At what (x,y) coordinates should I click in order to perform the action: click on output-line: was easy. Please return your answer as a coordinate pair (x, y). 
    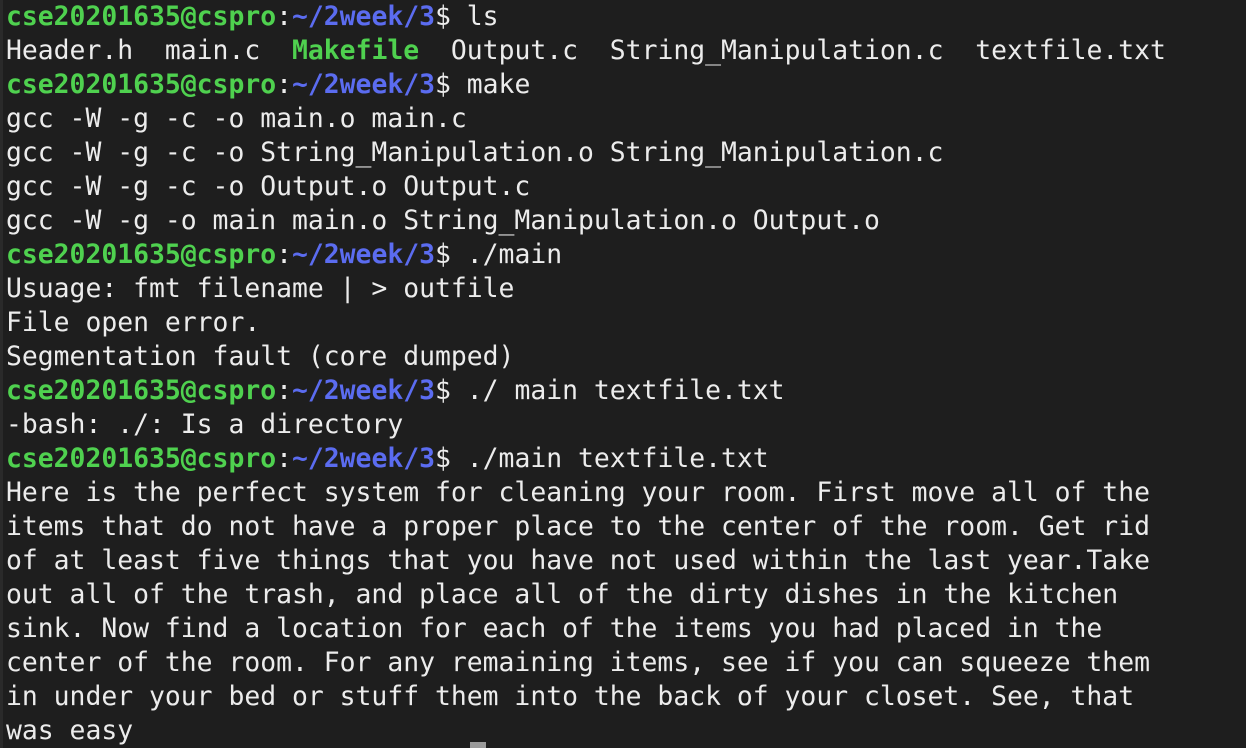
    Looking at the image, I should click on (70, 730).